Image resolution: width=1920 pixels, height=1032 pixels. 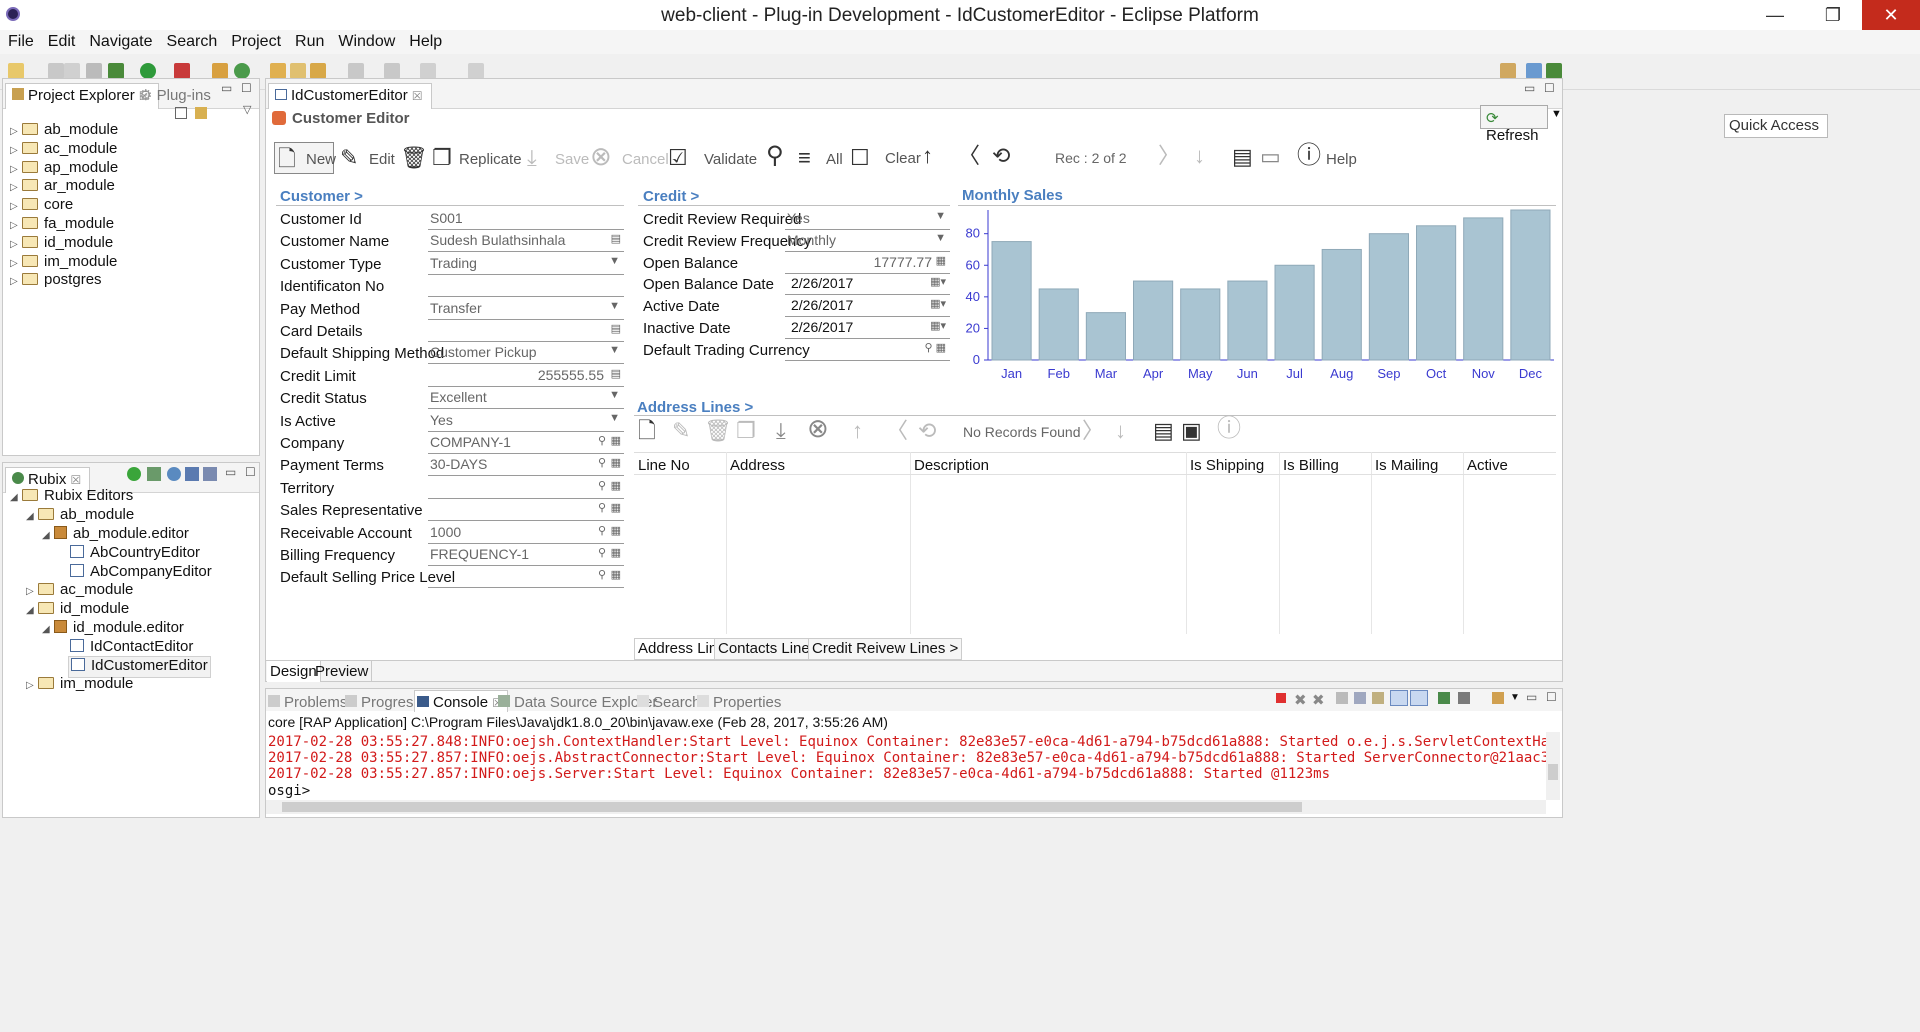 I want to click on address-column-header: Is Shipping, so click(x=1227, y=465).